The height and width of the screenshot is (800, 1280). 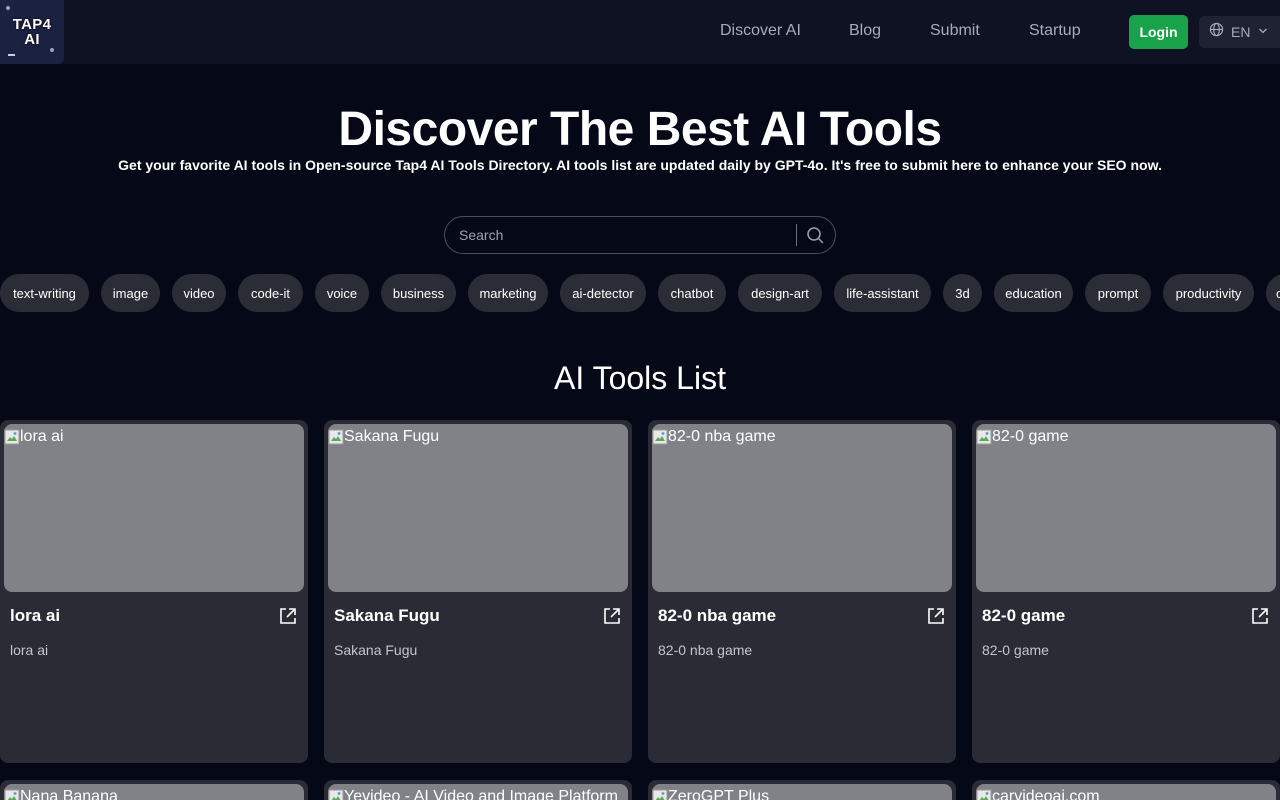 I want to click on logo-line-2: AI, so click(x=32, y=39).